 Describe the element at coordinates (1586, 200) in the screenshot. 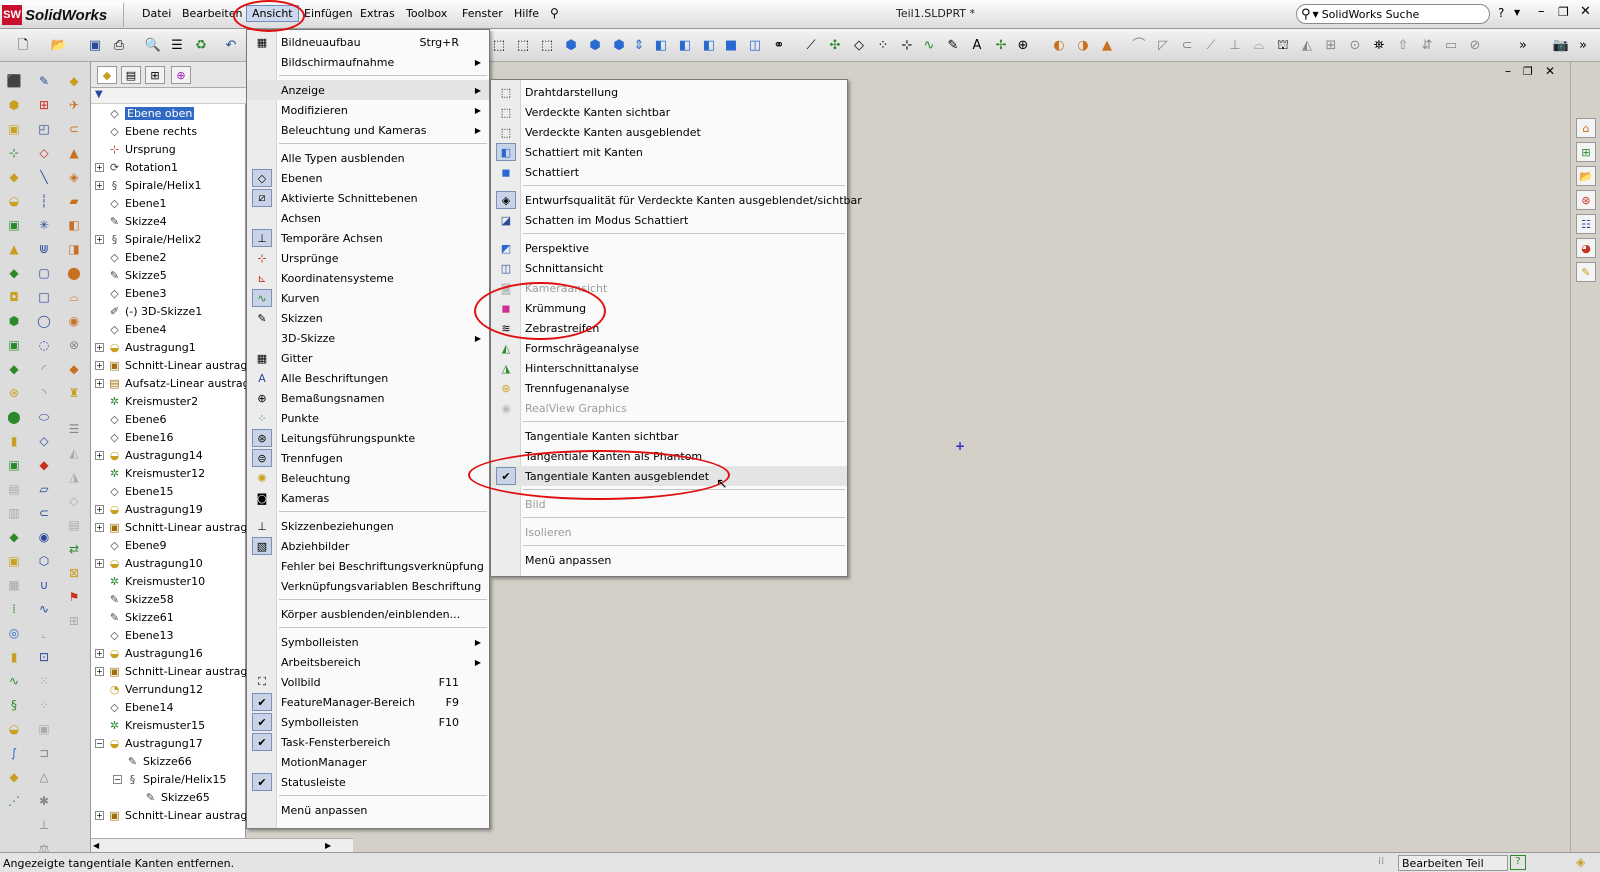

I see `taskpane-file-explorer-icon: ⊛` at that location.